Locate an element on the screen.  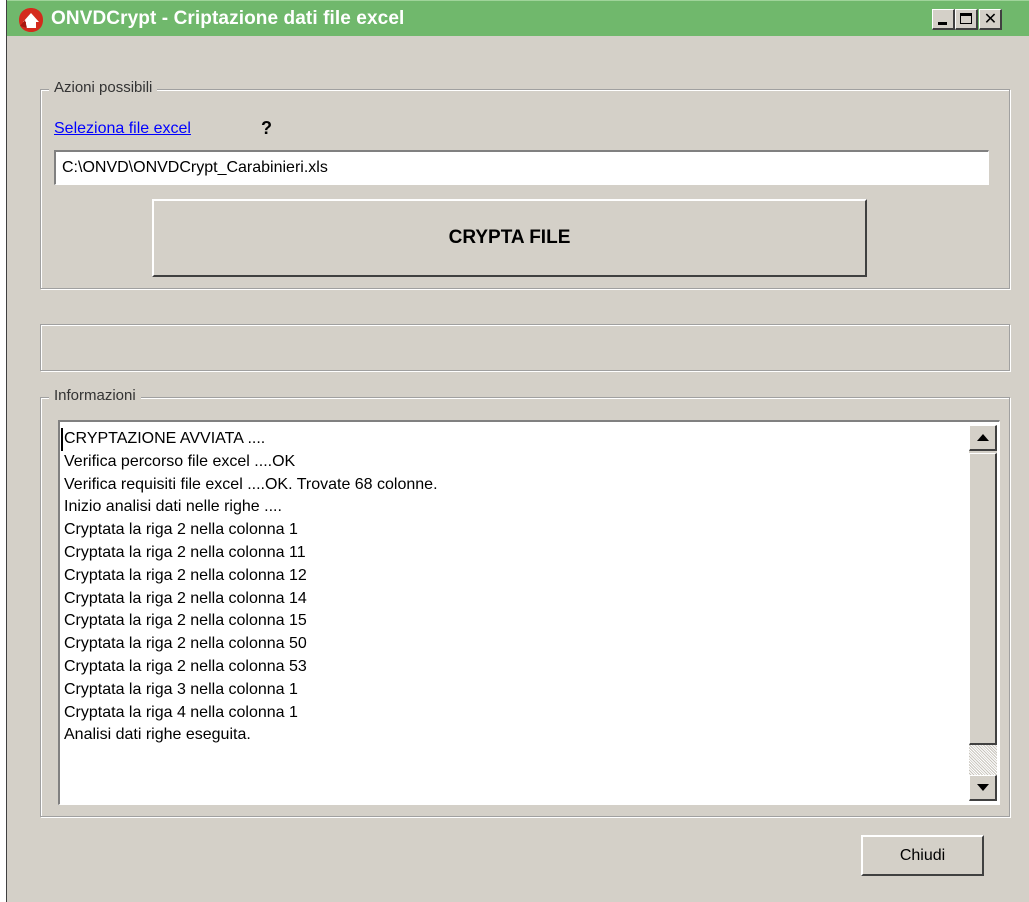
log-line: Cryptata la riga 2 nella colonna 15 is located at coordinates (185, 621).